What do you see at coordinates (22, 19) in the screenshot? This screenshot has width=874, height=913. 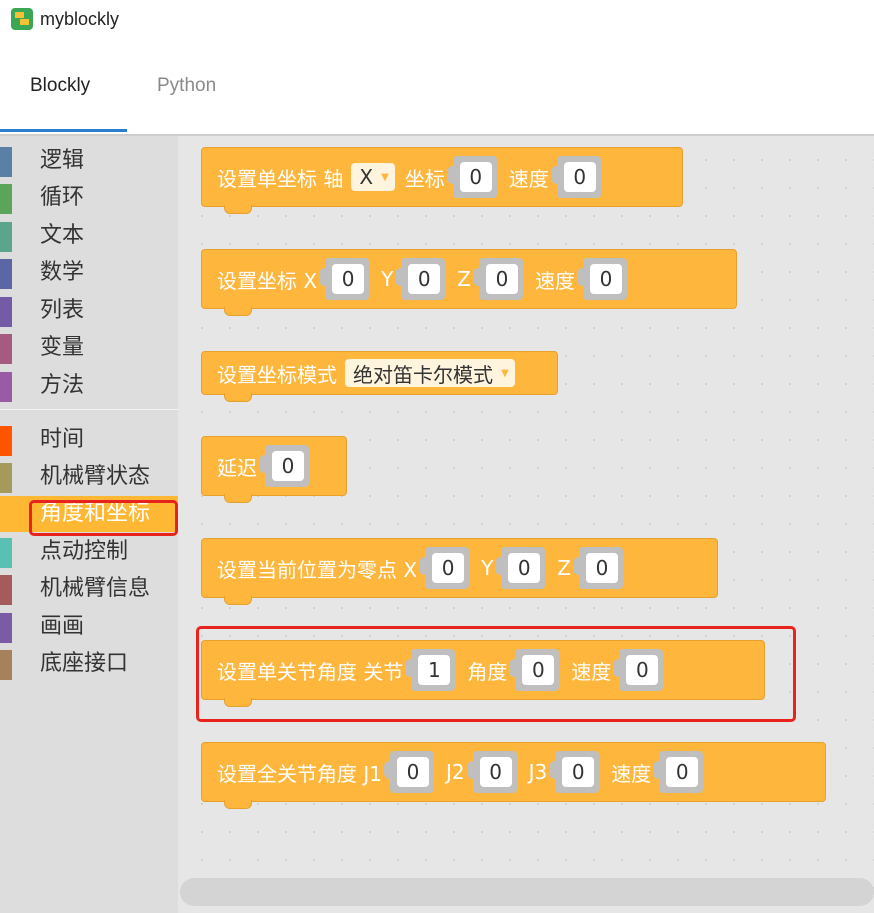 I see `app-icon` at bounding box center [22, 19].